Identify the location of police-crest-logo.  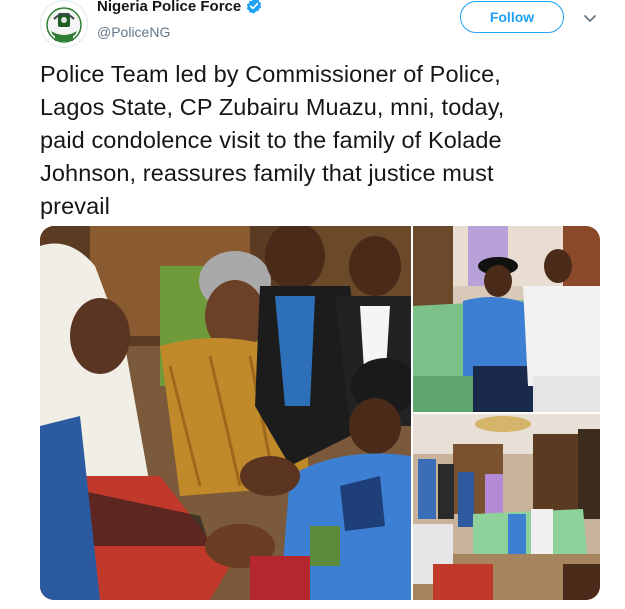
(64, 25).